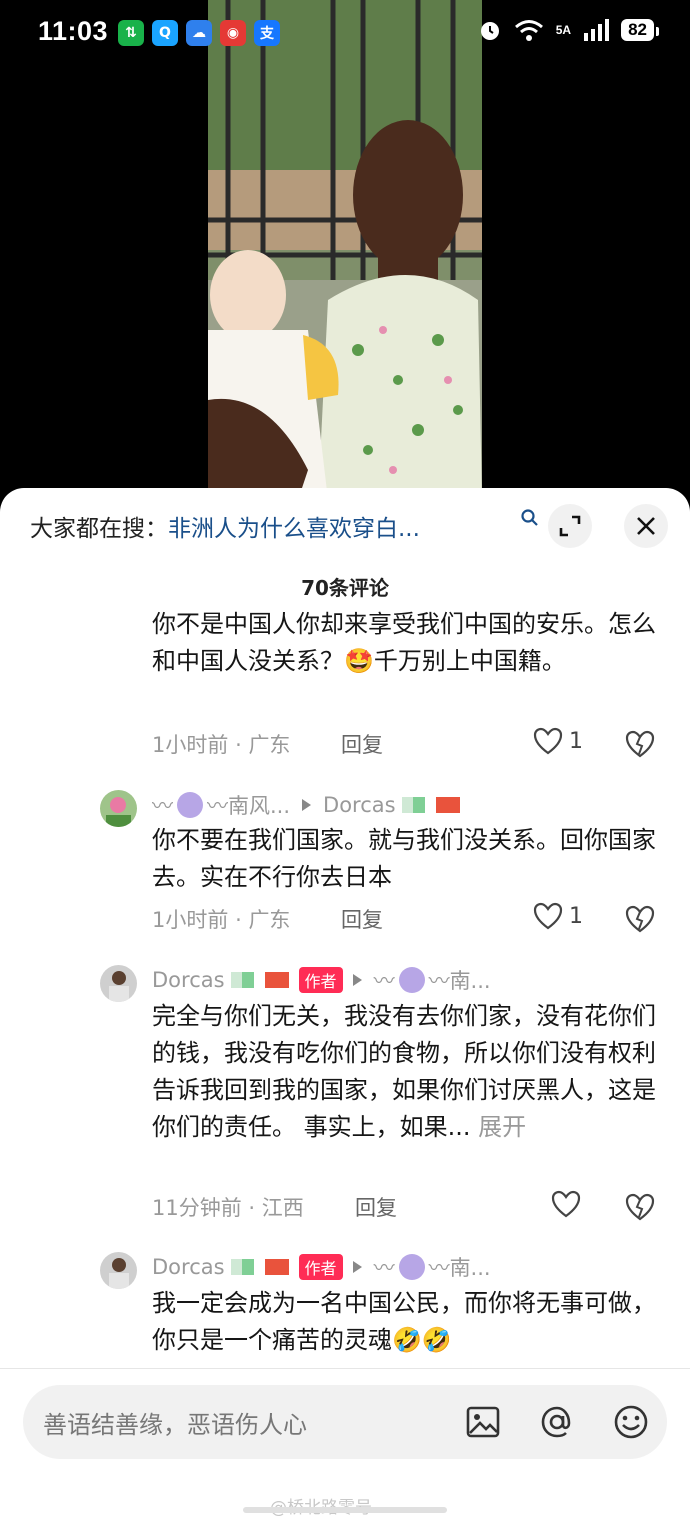  I want to click on cloud-app-icon: ☁, so click(199, 33).